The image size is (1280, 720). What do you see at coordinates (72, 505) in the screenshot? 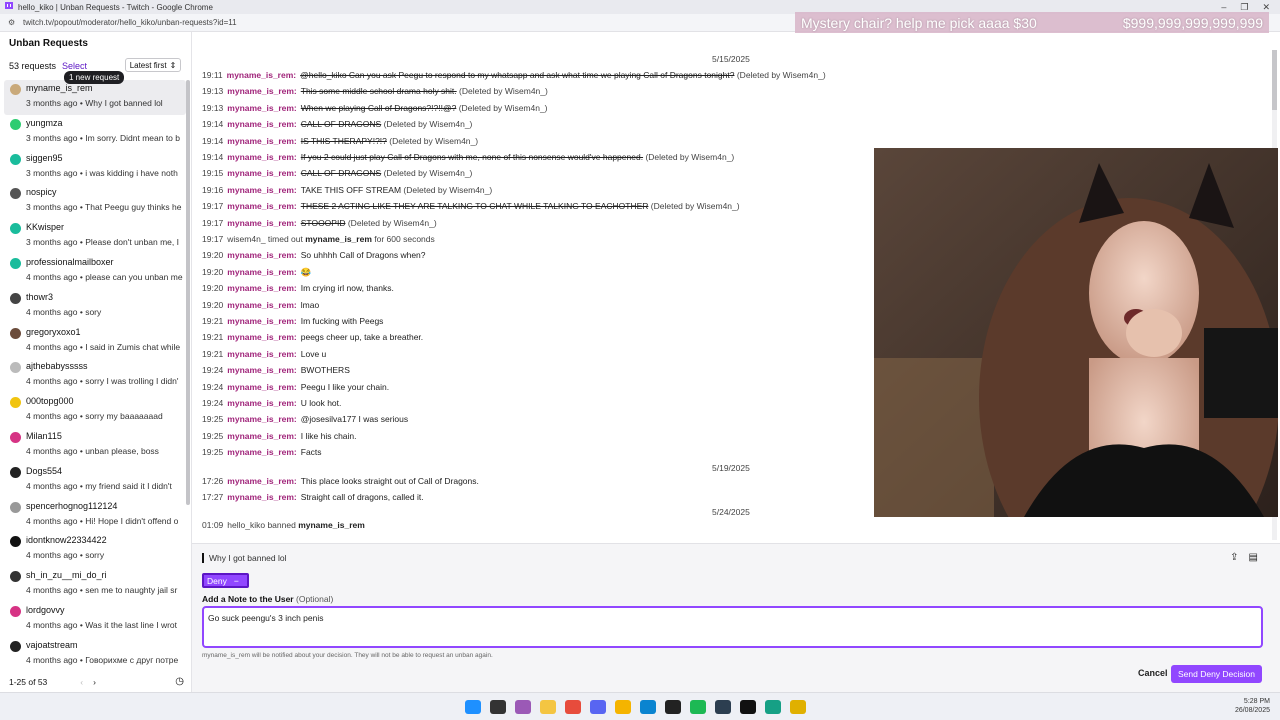
I see `request-username: spencerhognog112124` at bounding box center [72, 505].